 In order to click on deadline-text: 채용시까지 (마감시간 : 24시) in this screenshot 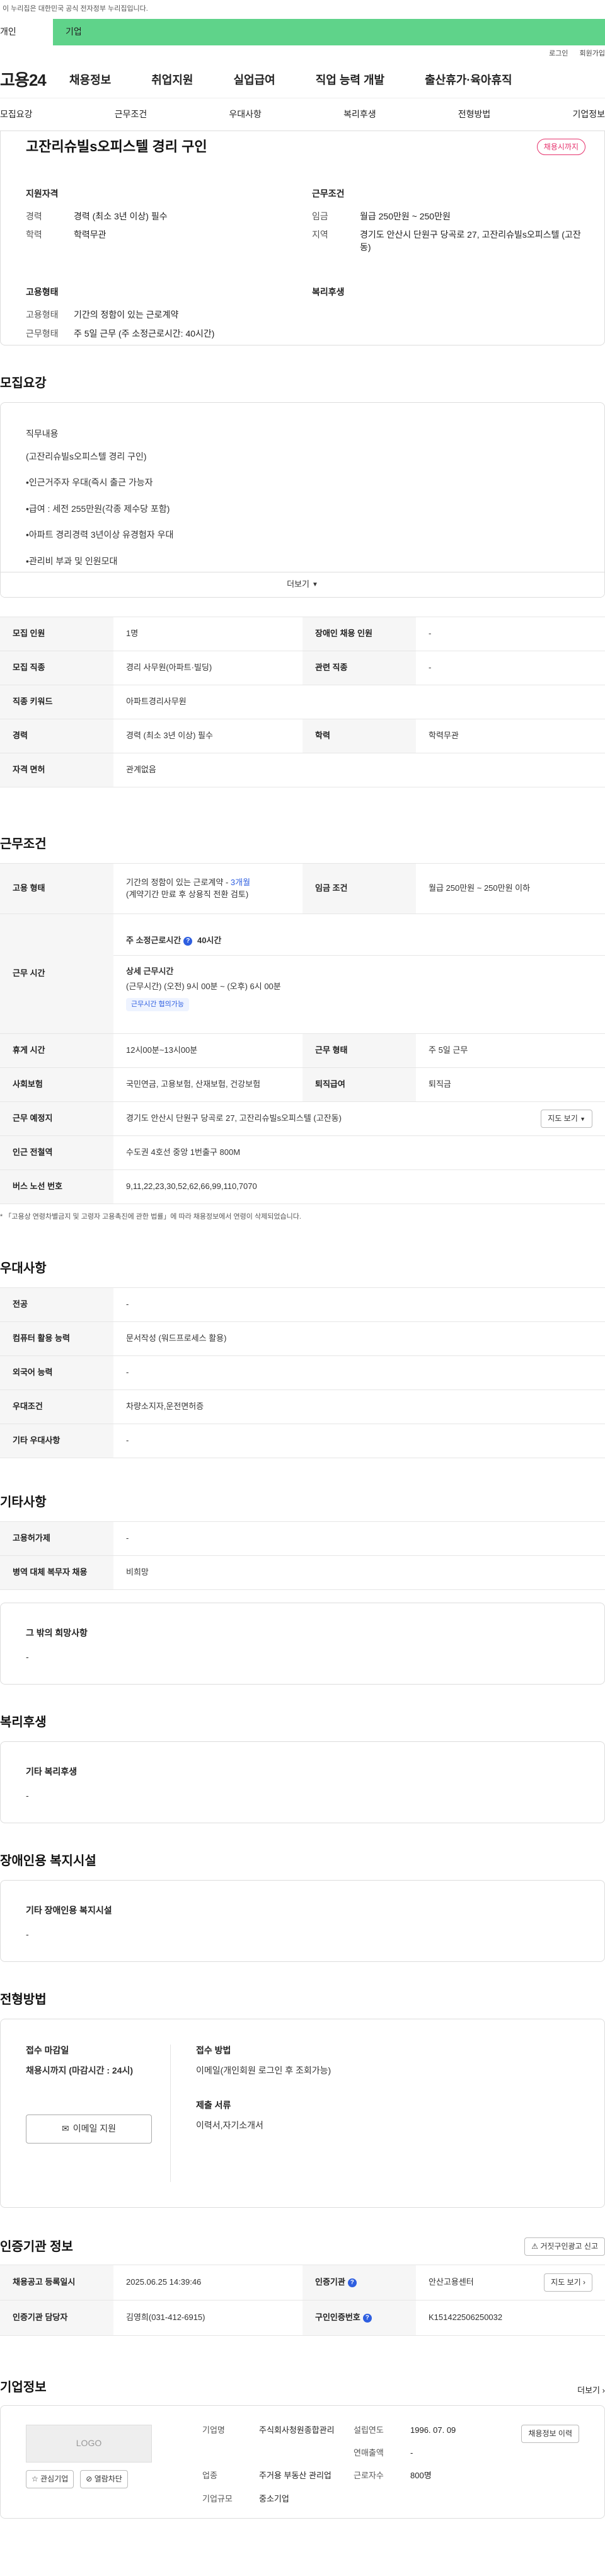, I will do `click(80, 2070)`.